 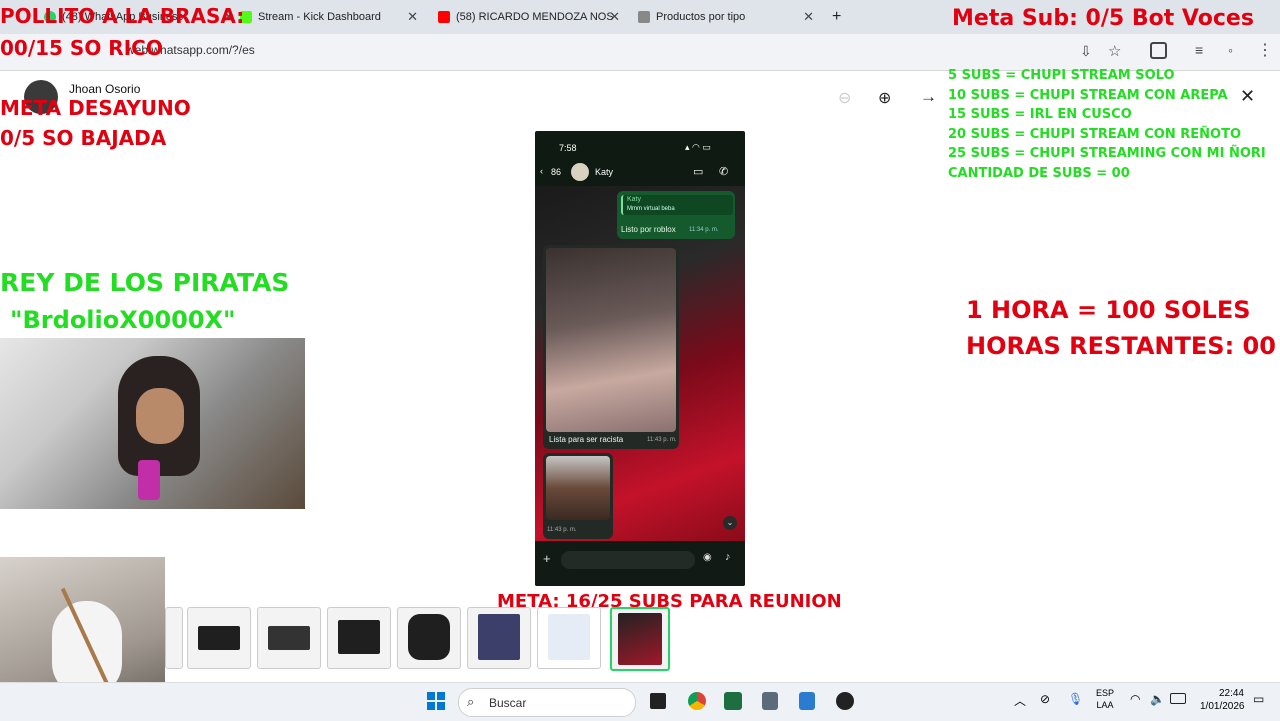 What do you see at coordinates (319, 17) in the screenshot?
I see `tab-label: Stream - Kick Dashboard` at bounding box center [319, 17].